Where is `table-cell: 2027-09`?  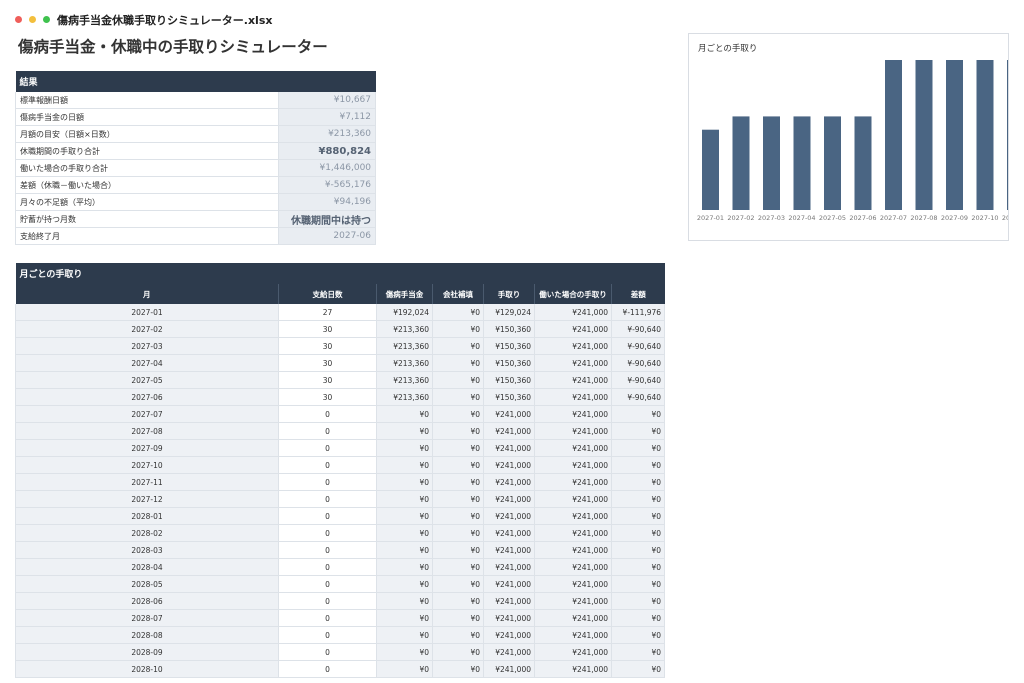 table-cell: 2027-09 is located at coordinates (147, 448).